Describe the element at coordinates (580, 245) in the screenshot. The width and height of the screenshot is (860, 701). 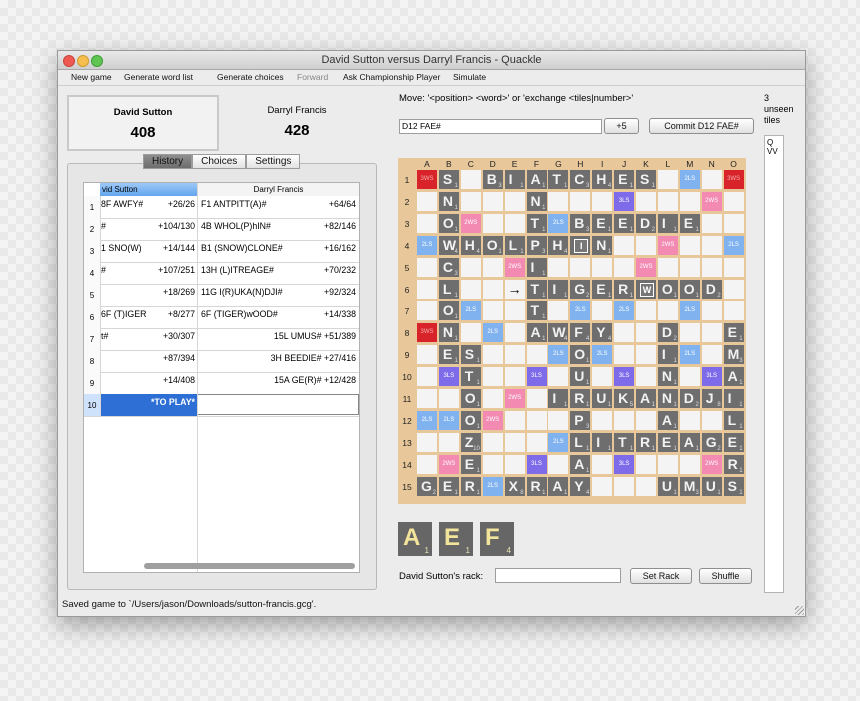
I see `letter-tile: I` at that location.